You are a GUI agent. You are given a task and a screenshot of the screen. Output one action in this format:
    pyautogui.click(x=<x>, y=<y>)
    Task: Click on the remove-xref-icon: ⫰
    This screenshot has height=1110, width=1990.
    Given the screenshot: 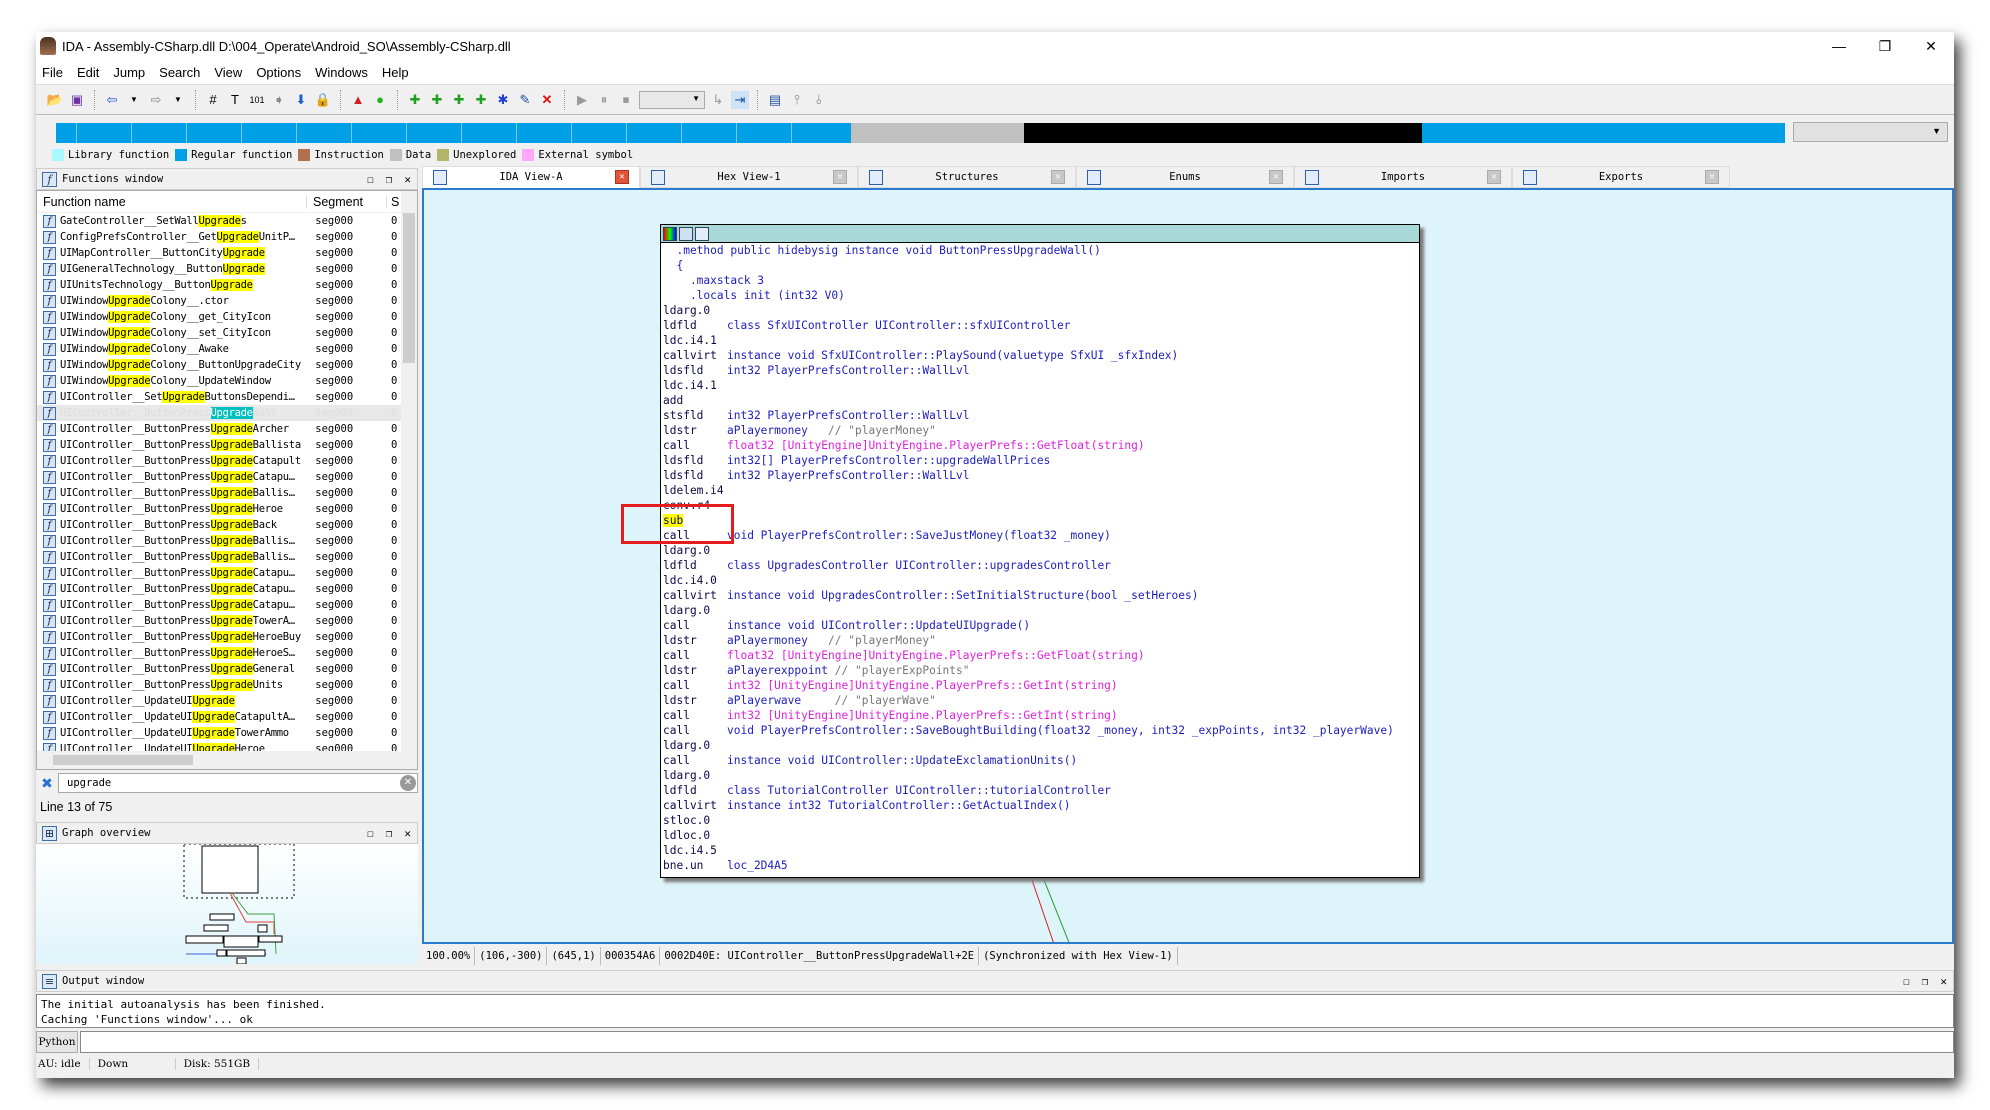 What is the action you would take?
    pyautogui.click(x=819, y=100)
    